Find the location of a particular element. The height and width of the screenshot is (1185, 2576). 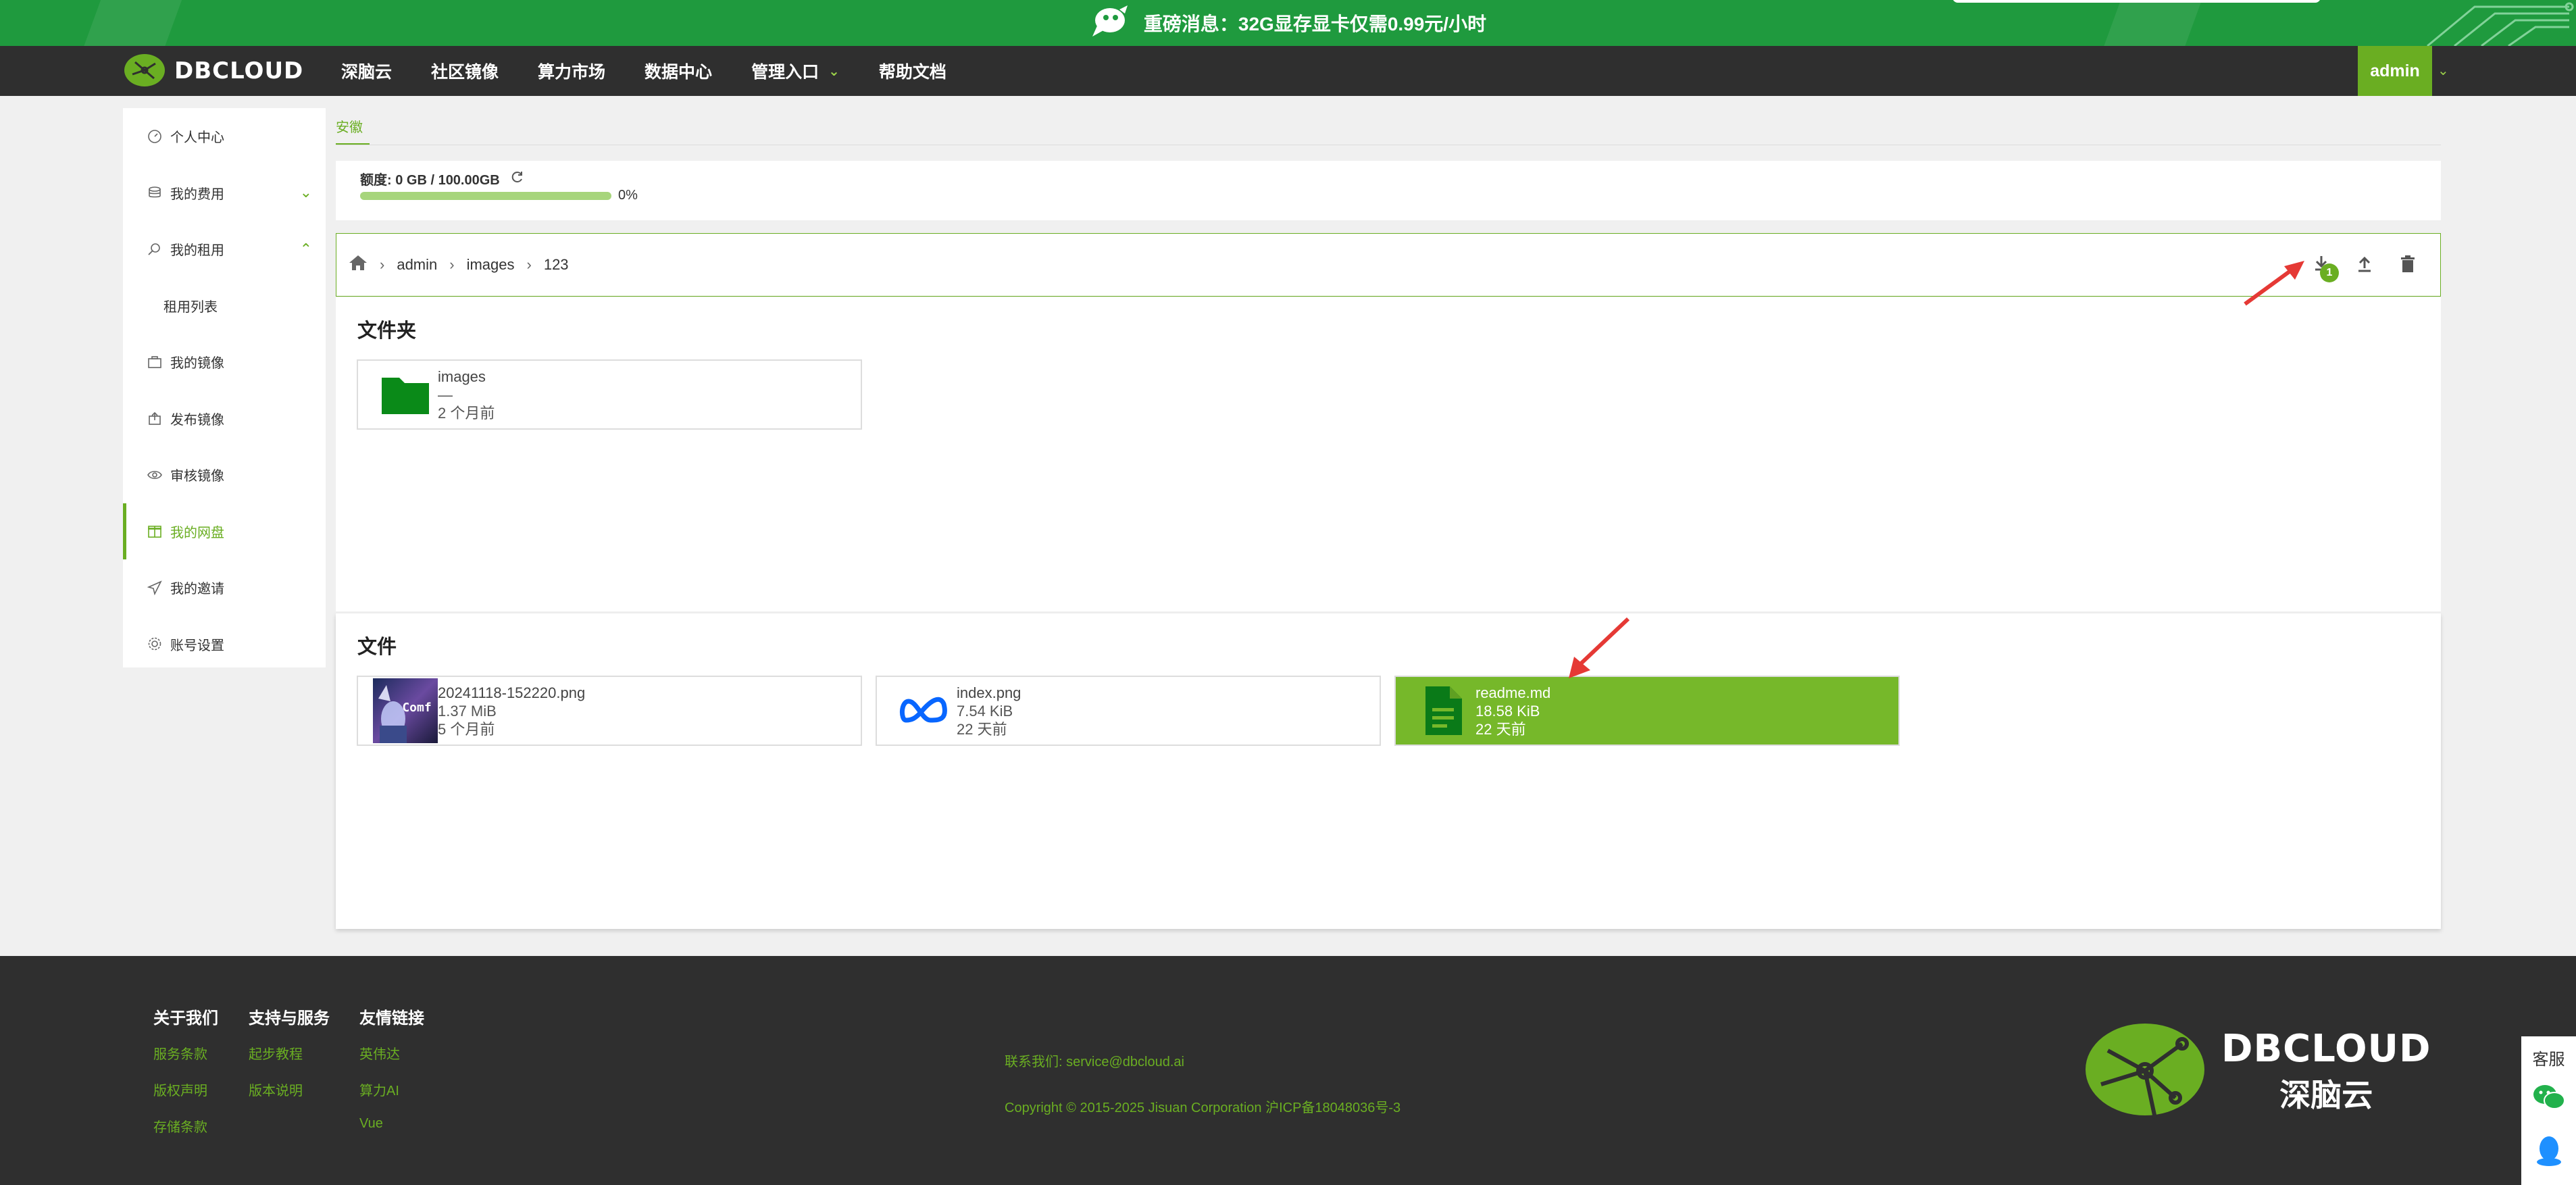

meta-logo-icon is located at coordinates (924, 710).